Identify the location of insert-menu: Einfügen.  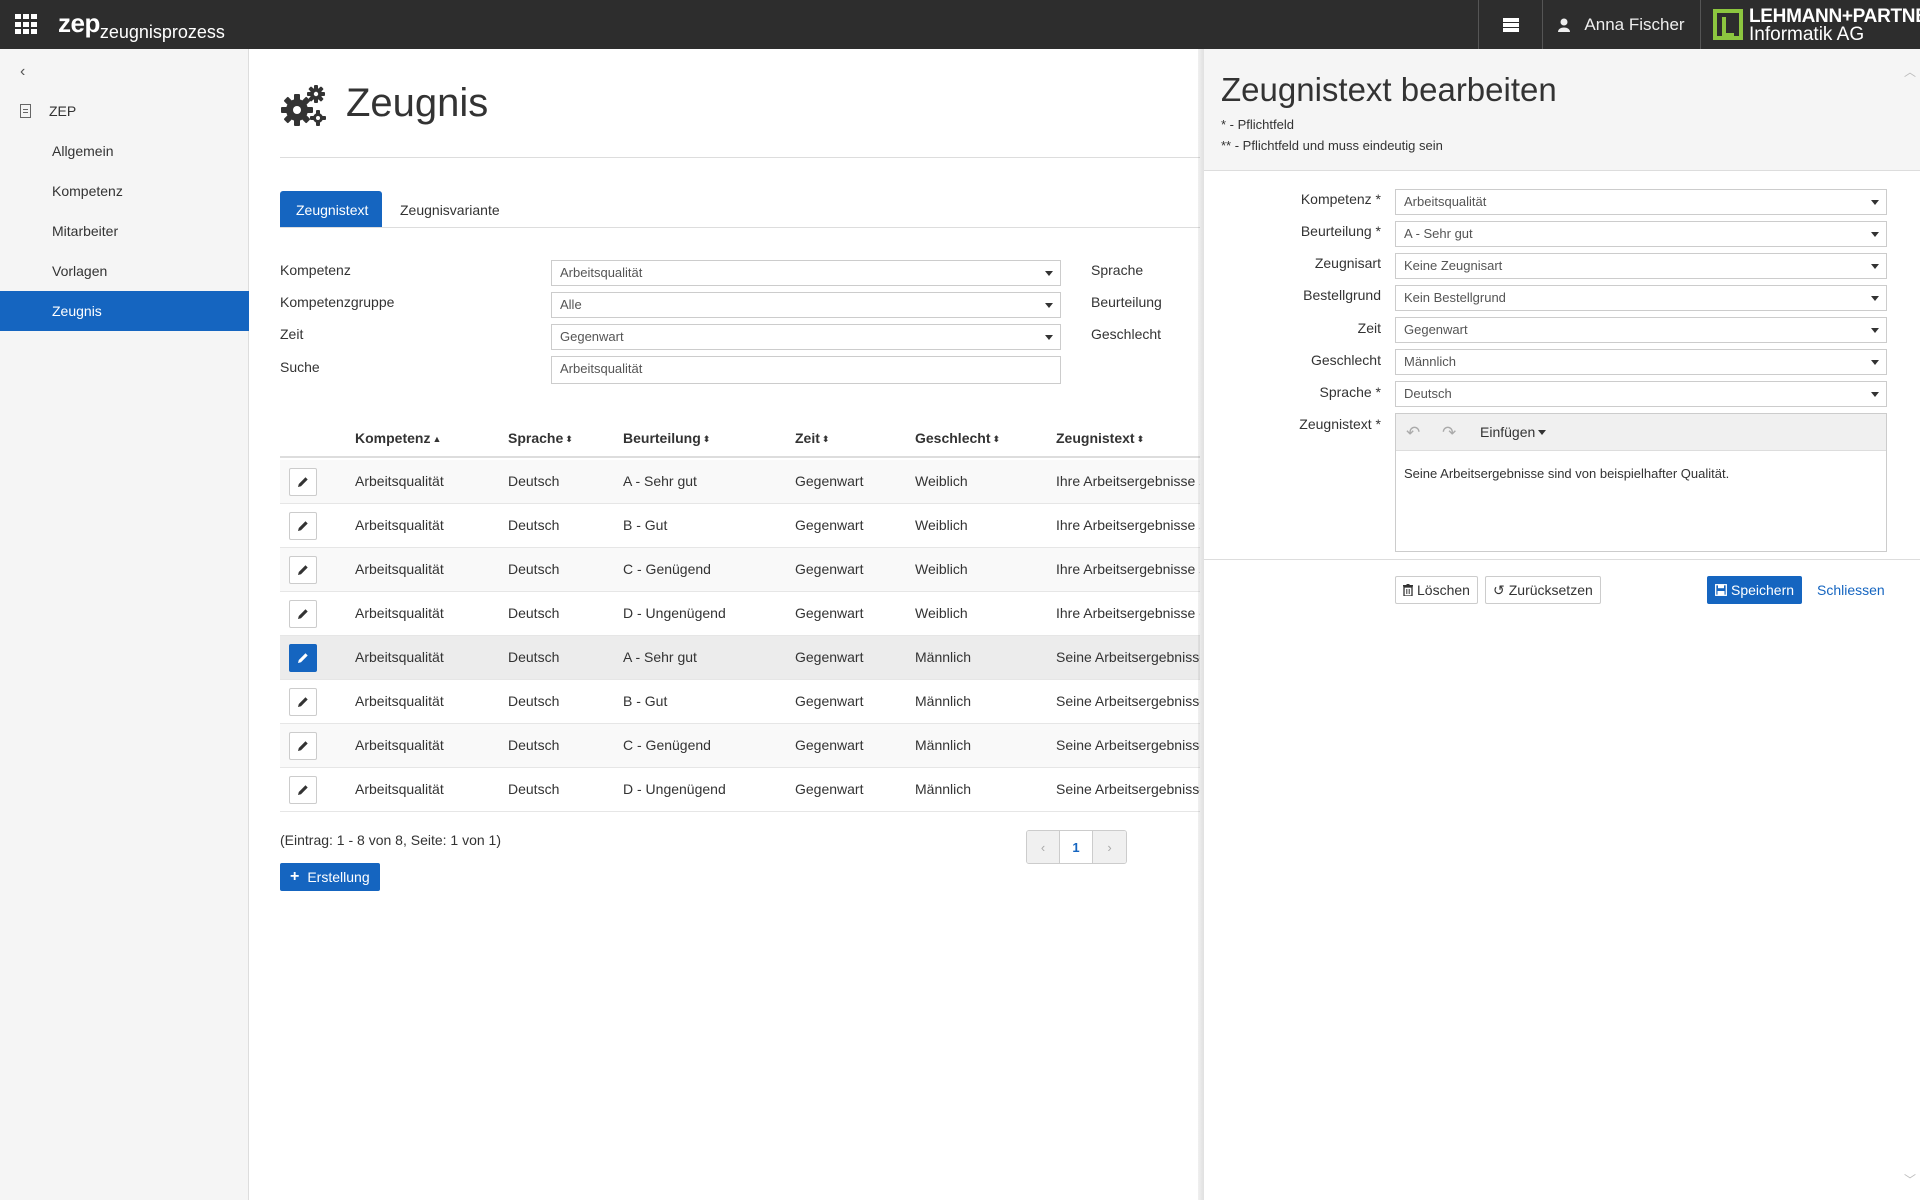
(1513, 432).